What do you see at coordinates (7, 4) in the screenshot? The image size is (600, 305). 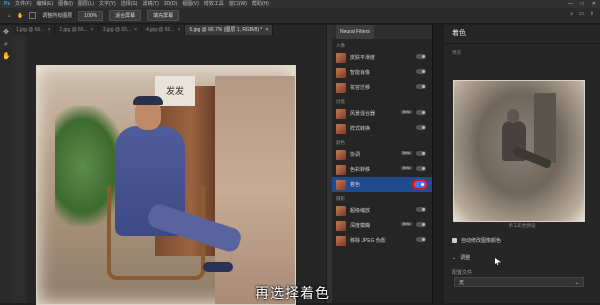 I see `ps-logo: Ps` at bounding box center [7, 4].